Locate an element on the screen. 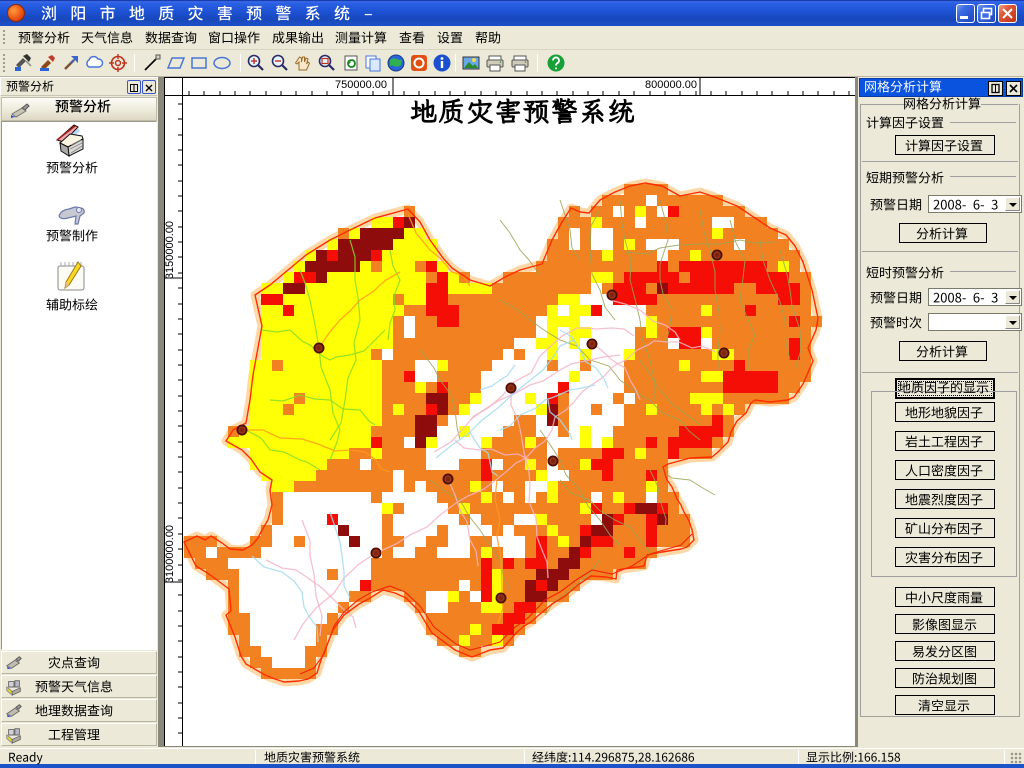 The width and height of the screenshot is (1024, 768). svg-text: 3100000.00 is located at coordinates (170, 554).